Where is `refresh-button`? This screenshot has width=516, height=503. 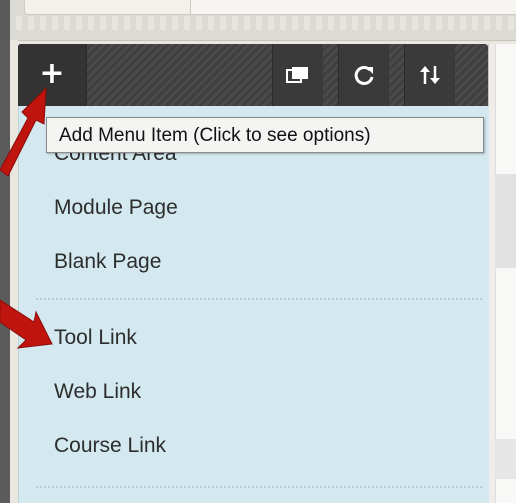 refresh-button is located at coordinates (363, 75).